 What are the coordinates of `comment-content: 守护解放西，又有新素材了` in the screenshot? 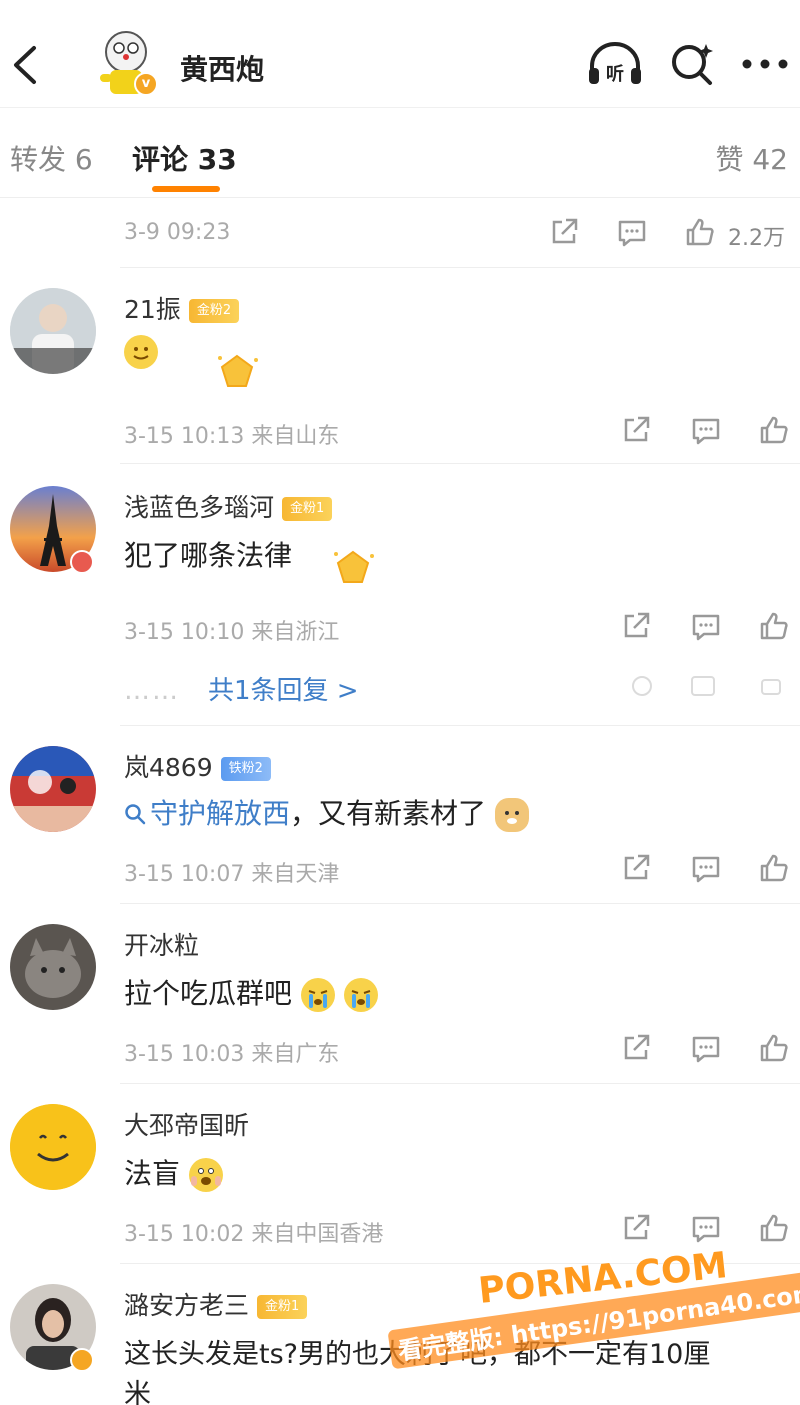 It's located at (326, 812).